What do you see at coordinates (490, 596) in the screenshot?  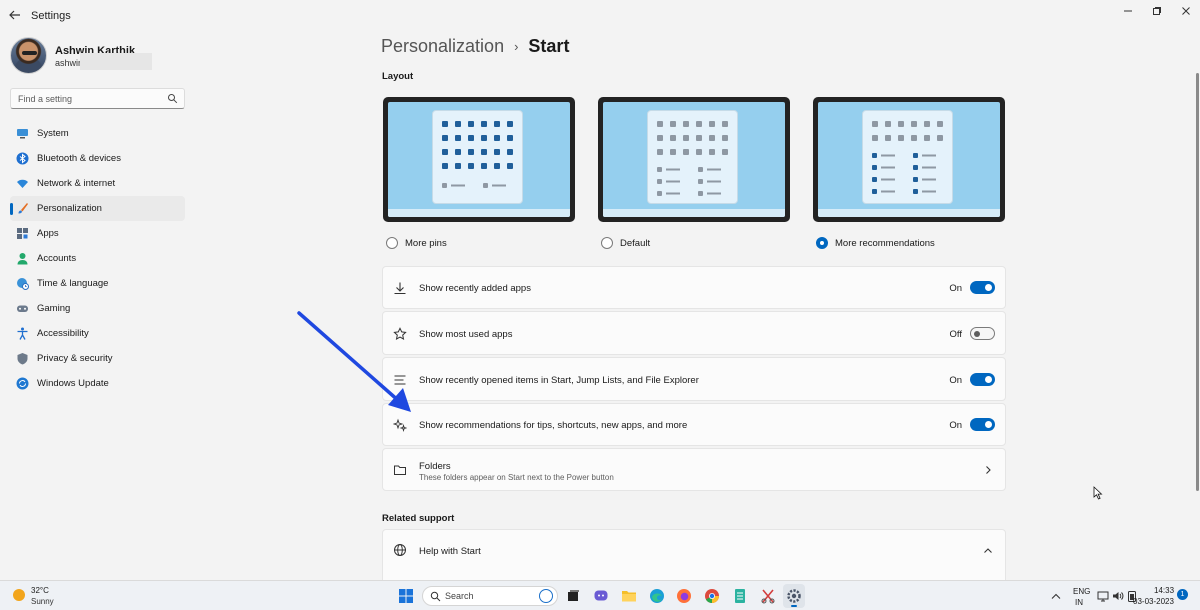 I see `taskbar-search: Search` at bounding box center [490, 596].